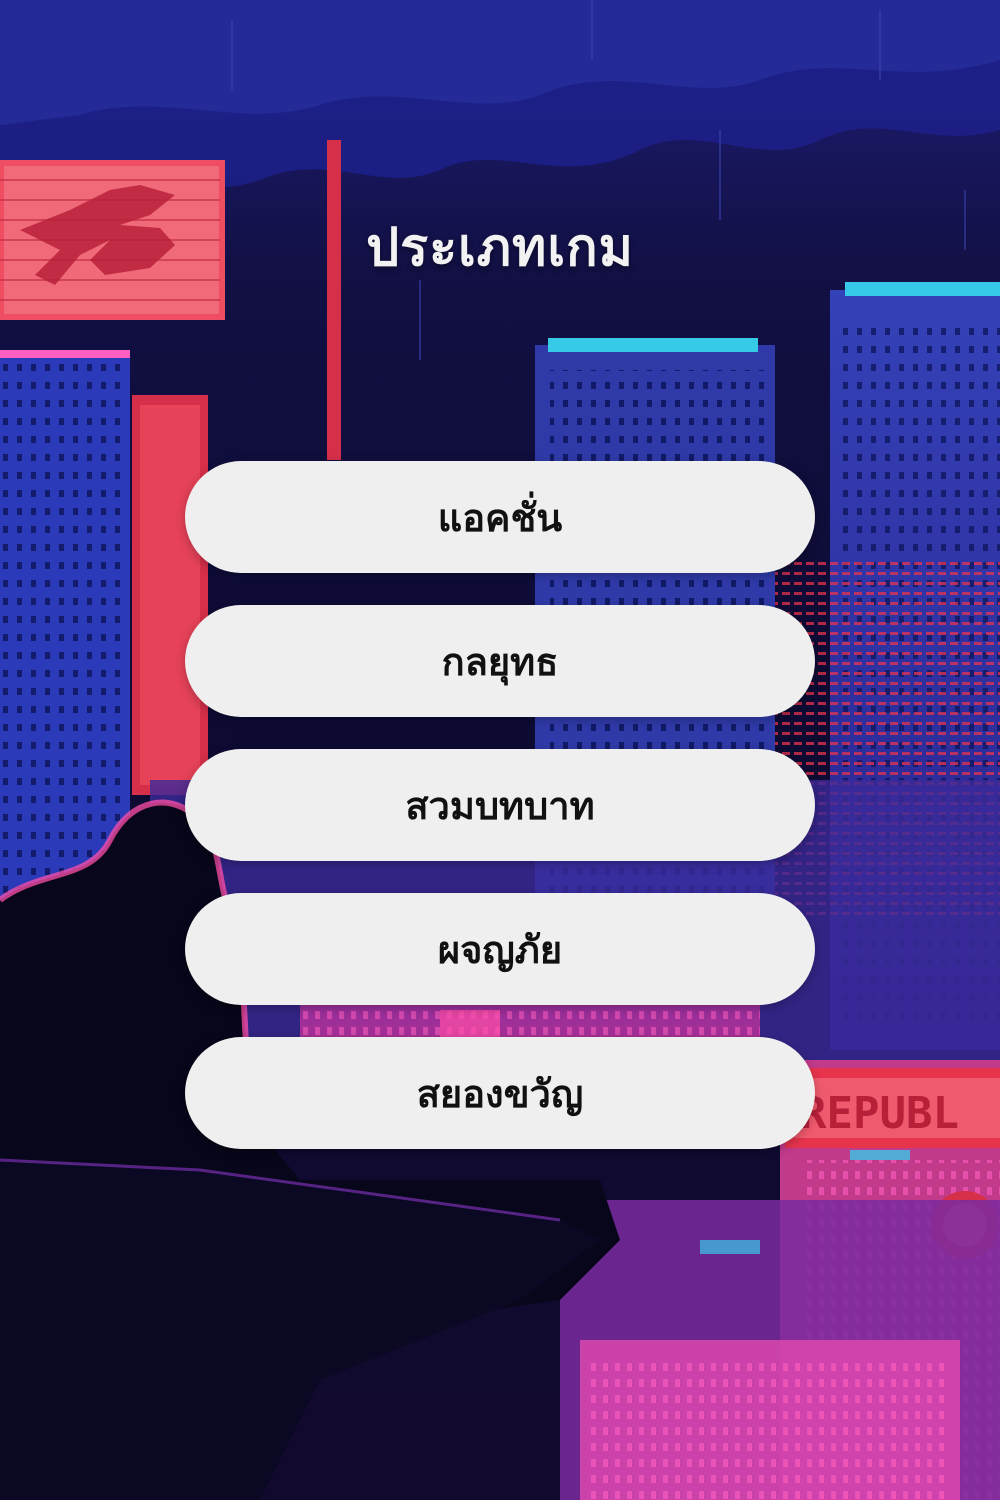  I want to click on genre-button-rpg: สวมบทบาท, so click(500, 805).